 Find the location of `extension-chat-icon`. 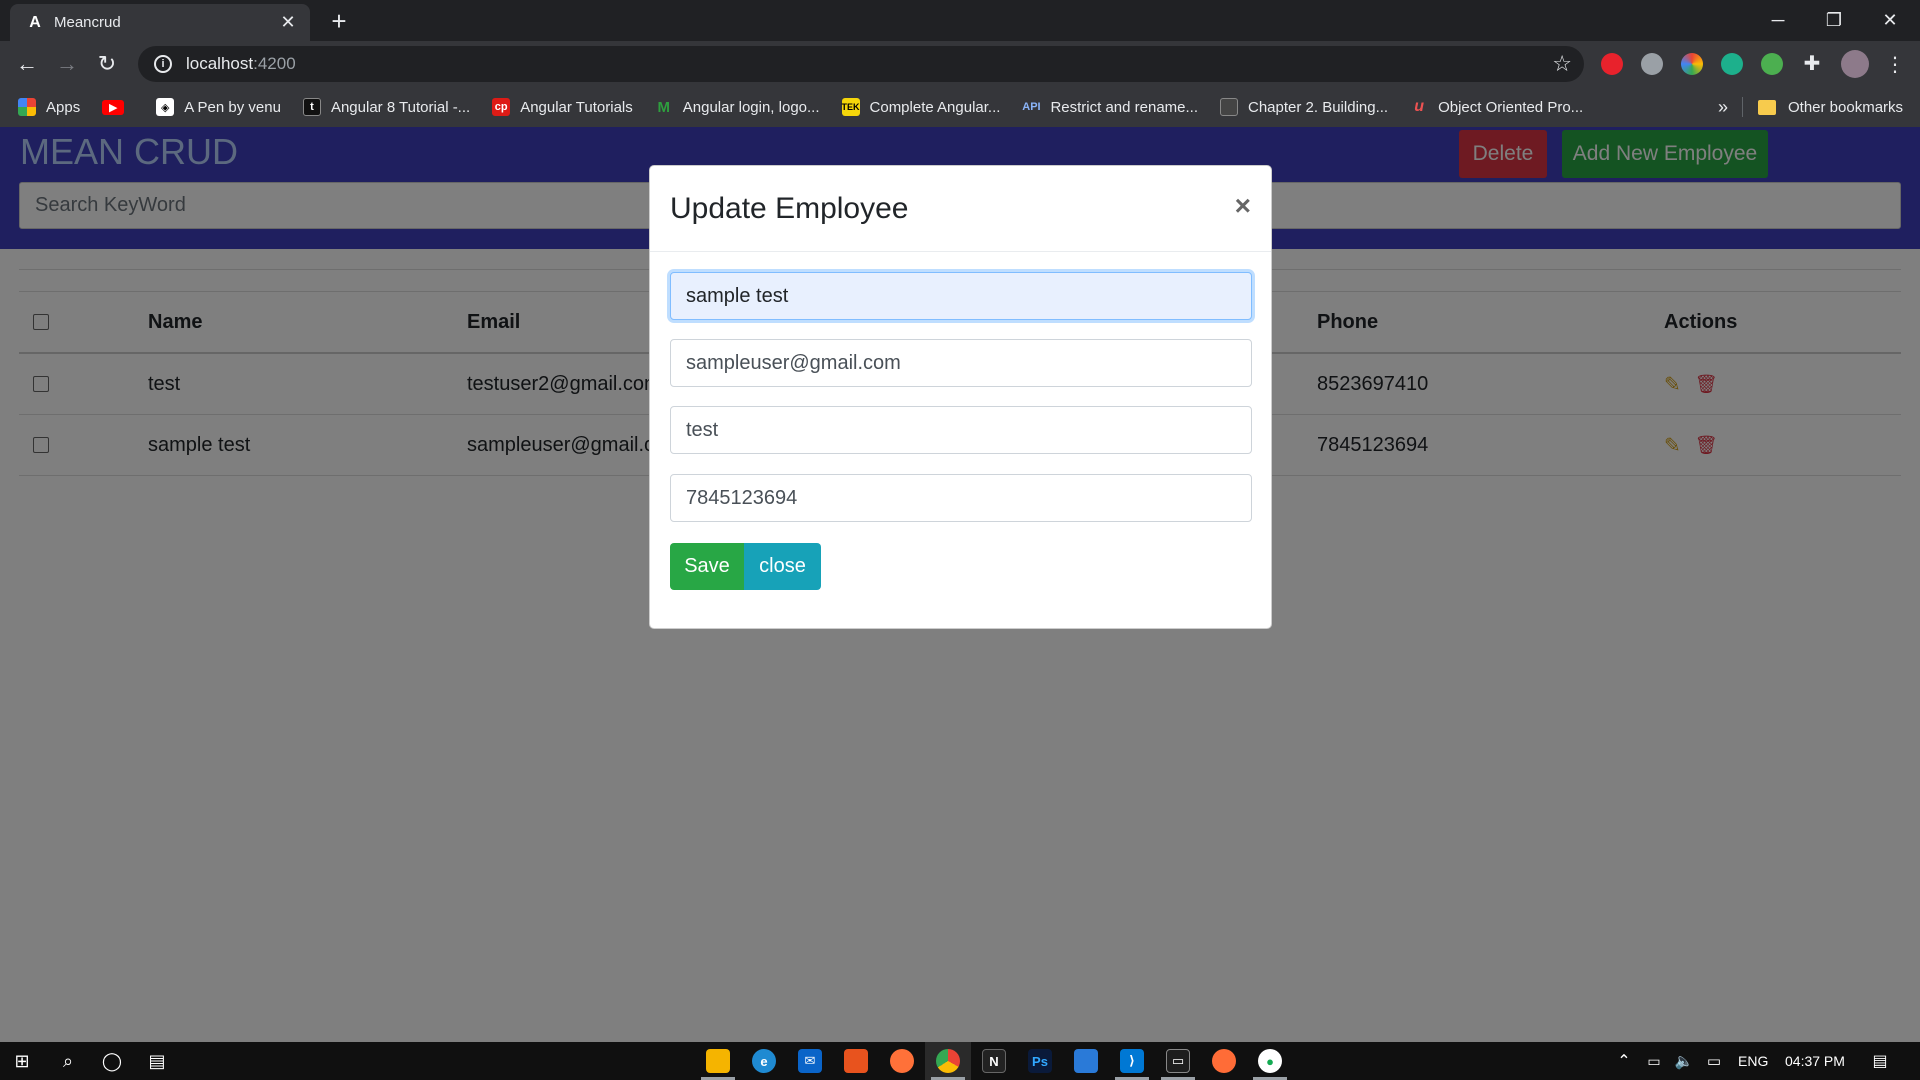

extension-chat-icon is located at coordinates (1652, 64).